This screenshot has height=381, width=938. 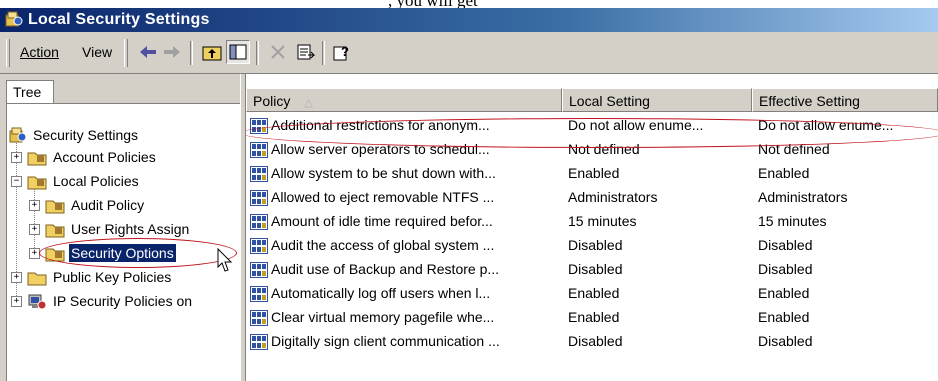 I want to click on help-icon: ?, so click(x=341, y=52).